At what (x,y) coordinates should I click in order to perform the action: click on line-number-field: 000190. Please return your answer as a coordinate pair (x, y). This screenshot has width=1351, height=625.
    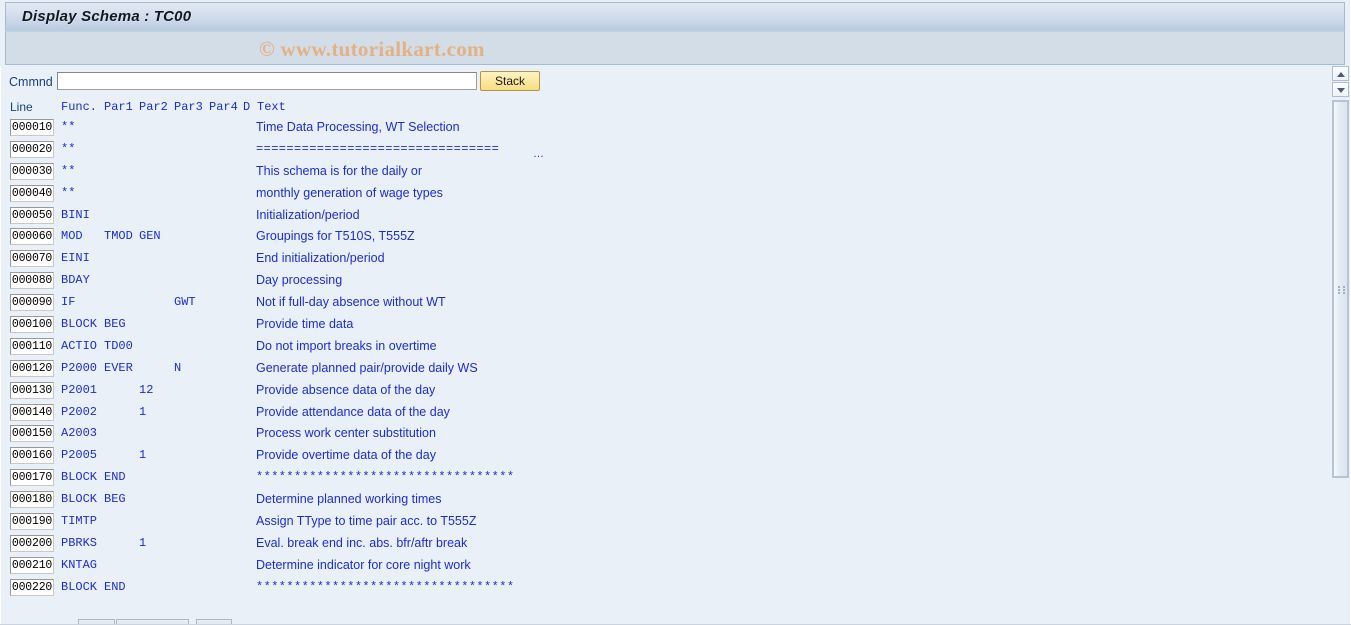
    Looking at the image, I should click on (32, 522).